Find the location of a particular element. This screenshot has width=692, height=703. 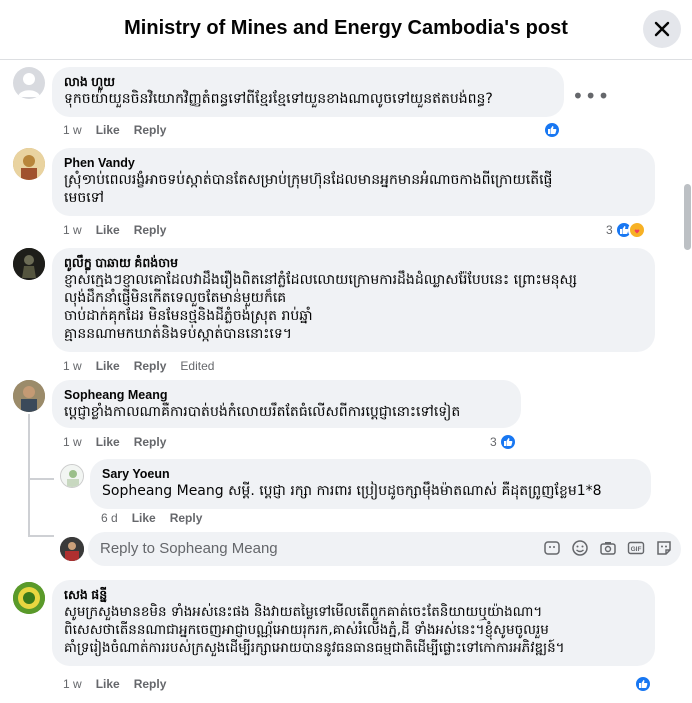

reply-author: Sary Yoeun is located at coordinates (370, 474).